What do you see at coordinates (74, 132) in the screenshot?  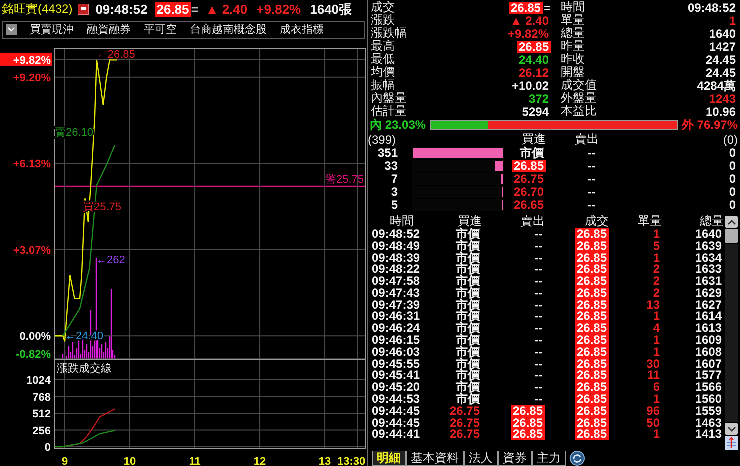 I see `chart-annotation: 賣26.10` at bounding box center [74, 132].